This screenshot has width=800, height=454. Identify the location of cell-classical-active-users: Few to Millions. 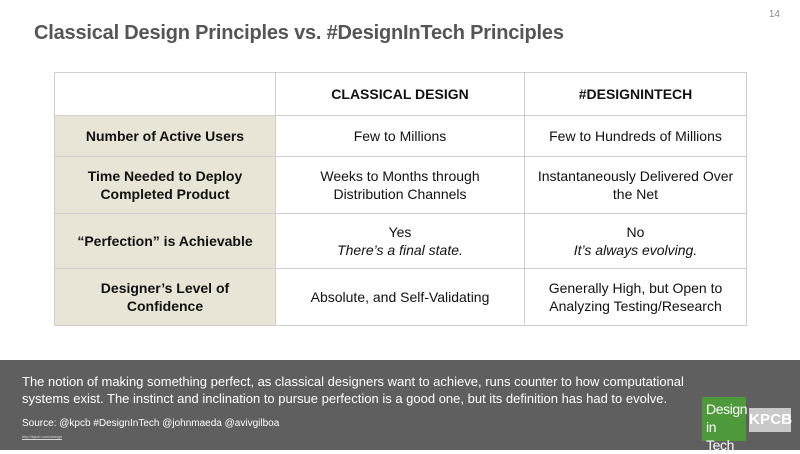
(400, 136).